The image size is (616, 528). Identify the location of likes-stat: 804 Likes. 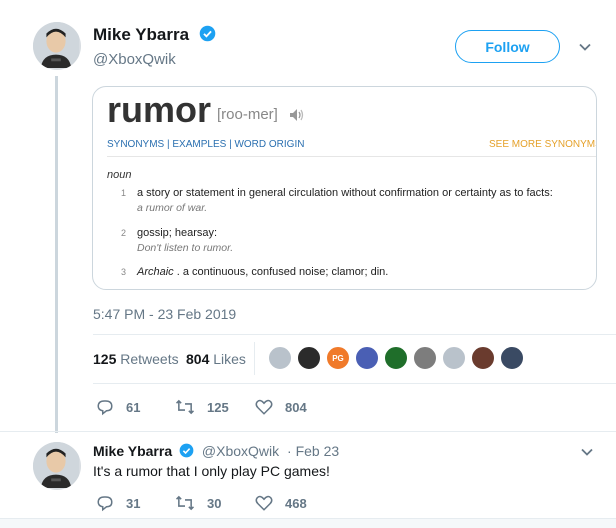
(216, 359).